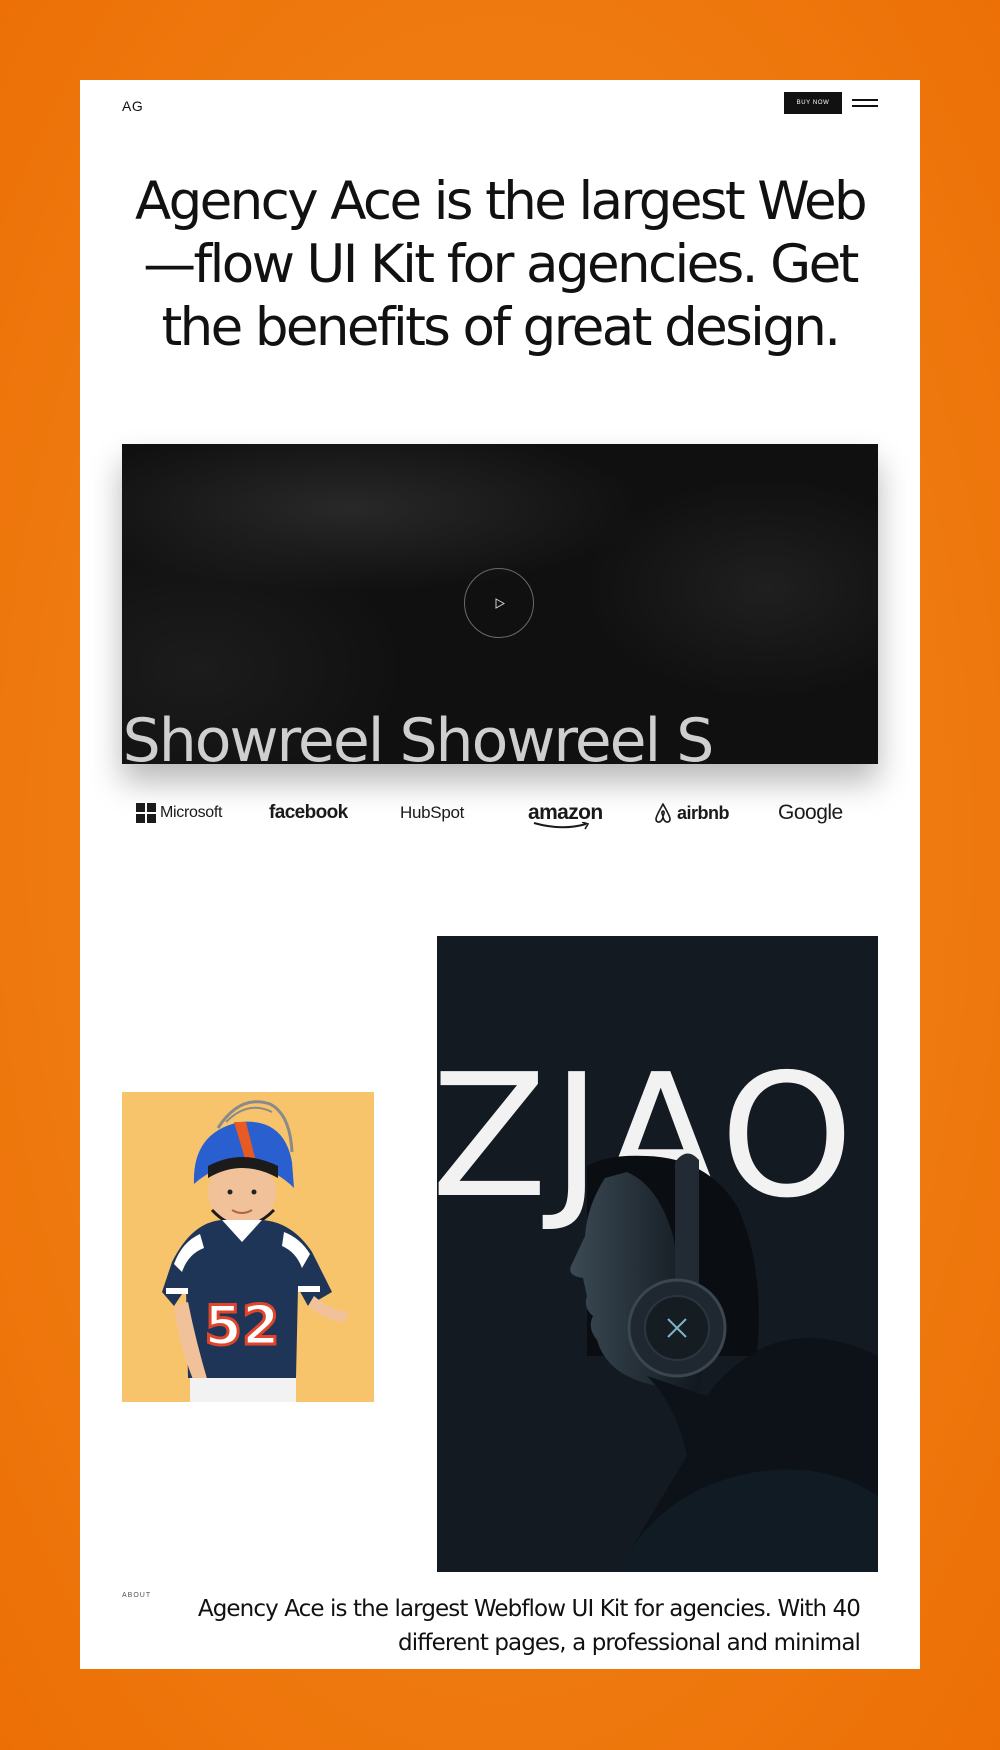 The width and height of the screenshot is (1000, 1750). I want to click on kid-illustration: 52, so click(255, 1251).